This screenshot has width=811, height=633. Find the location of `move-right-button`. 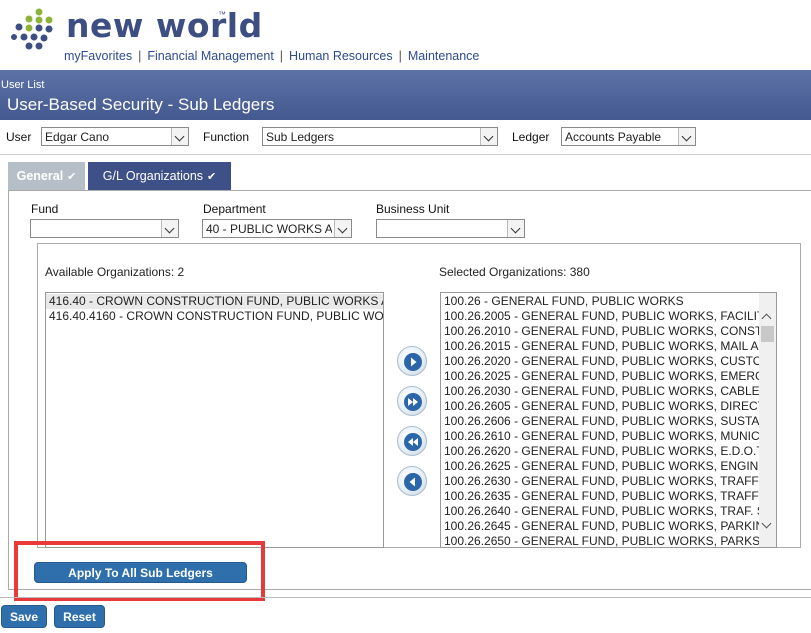

move-right-button is located at coordinates (412, 361).